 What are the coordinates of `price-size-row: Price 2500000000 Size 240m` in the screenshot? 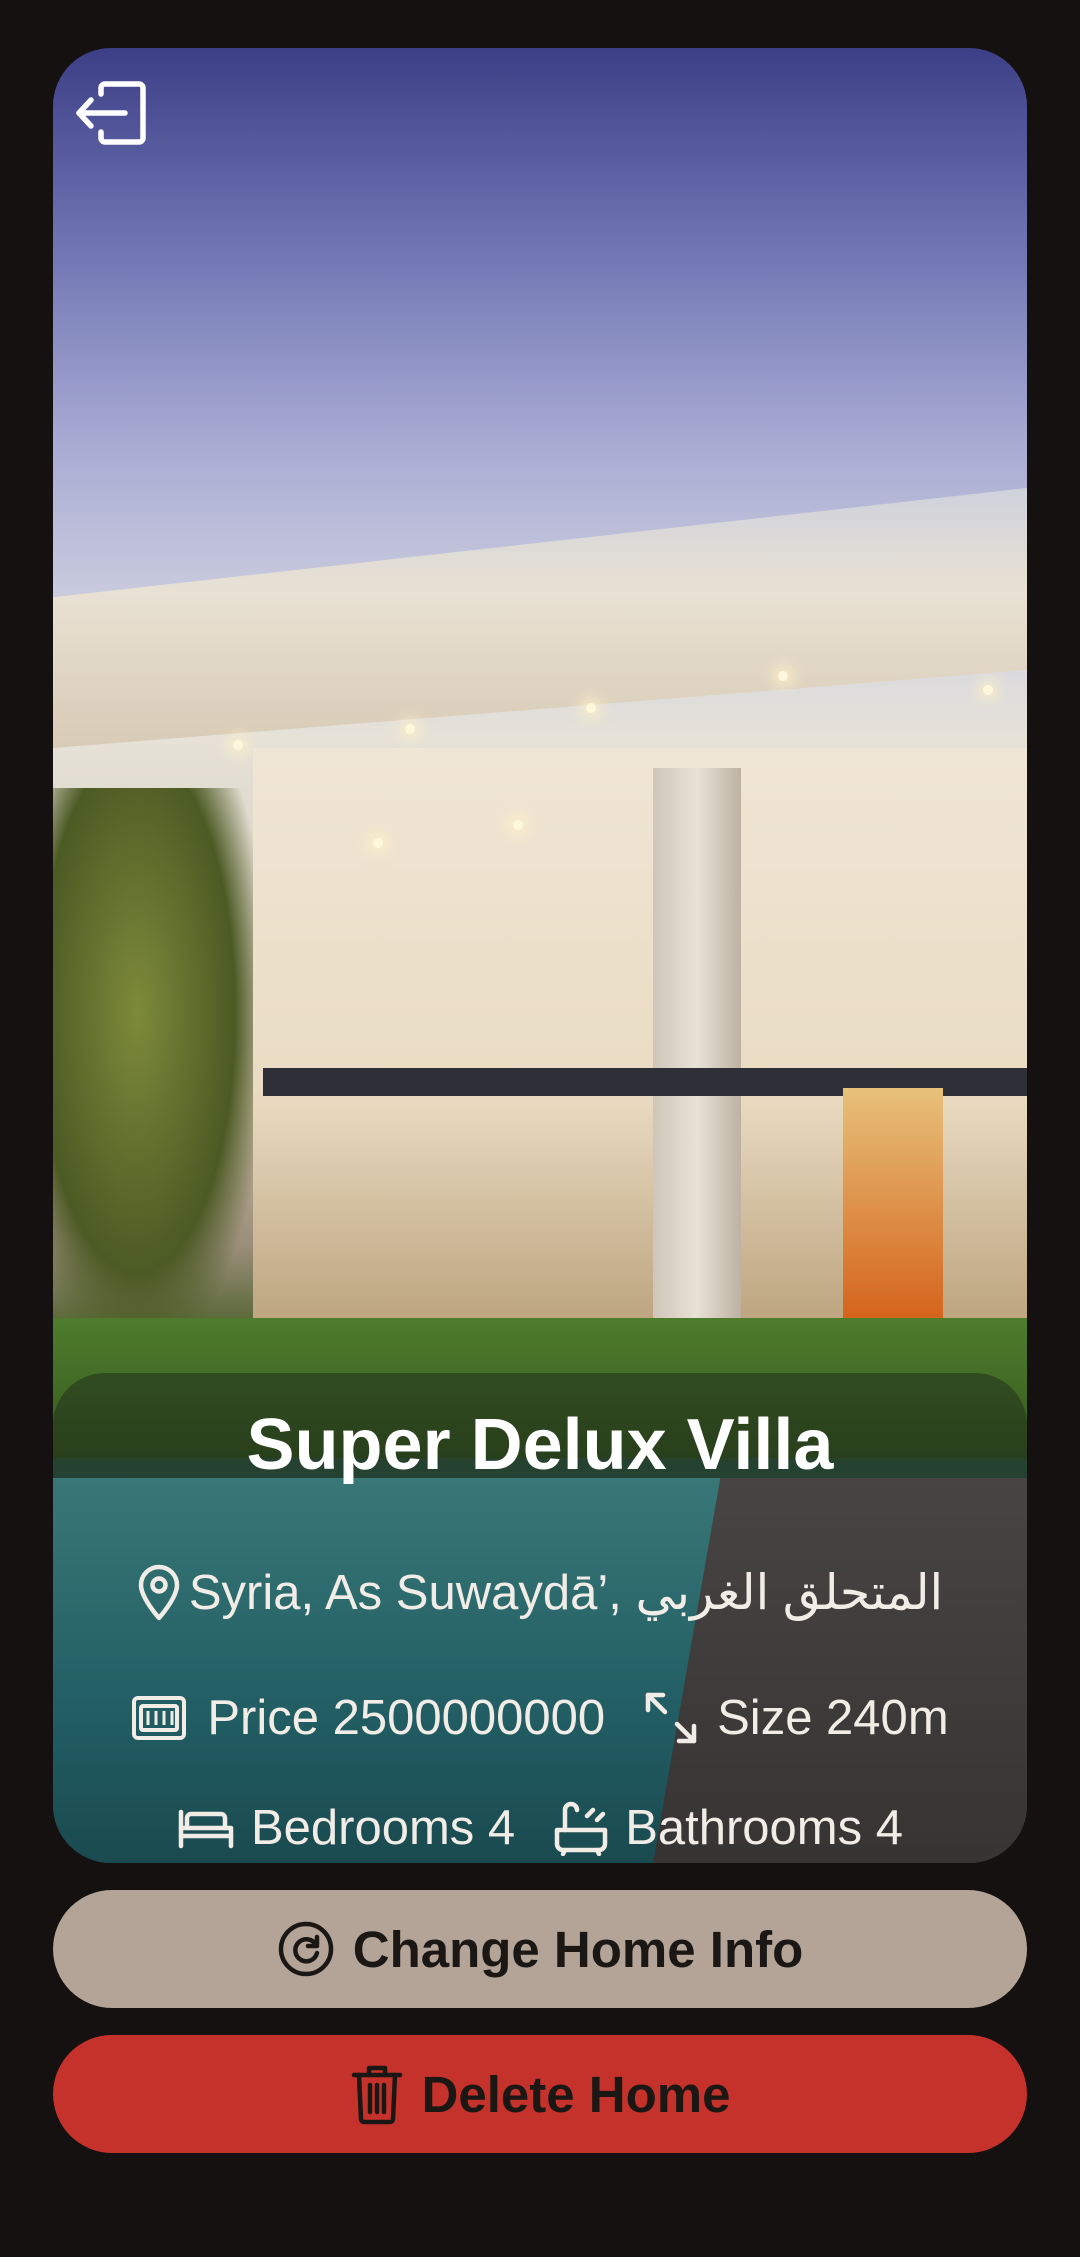 It's located at (540, 1718).